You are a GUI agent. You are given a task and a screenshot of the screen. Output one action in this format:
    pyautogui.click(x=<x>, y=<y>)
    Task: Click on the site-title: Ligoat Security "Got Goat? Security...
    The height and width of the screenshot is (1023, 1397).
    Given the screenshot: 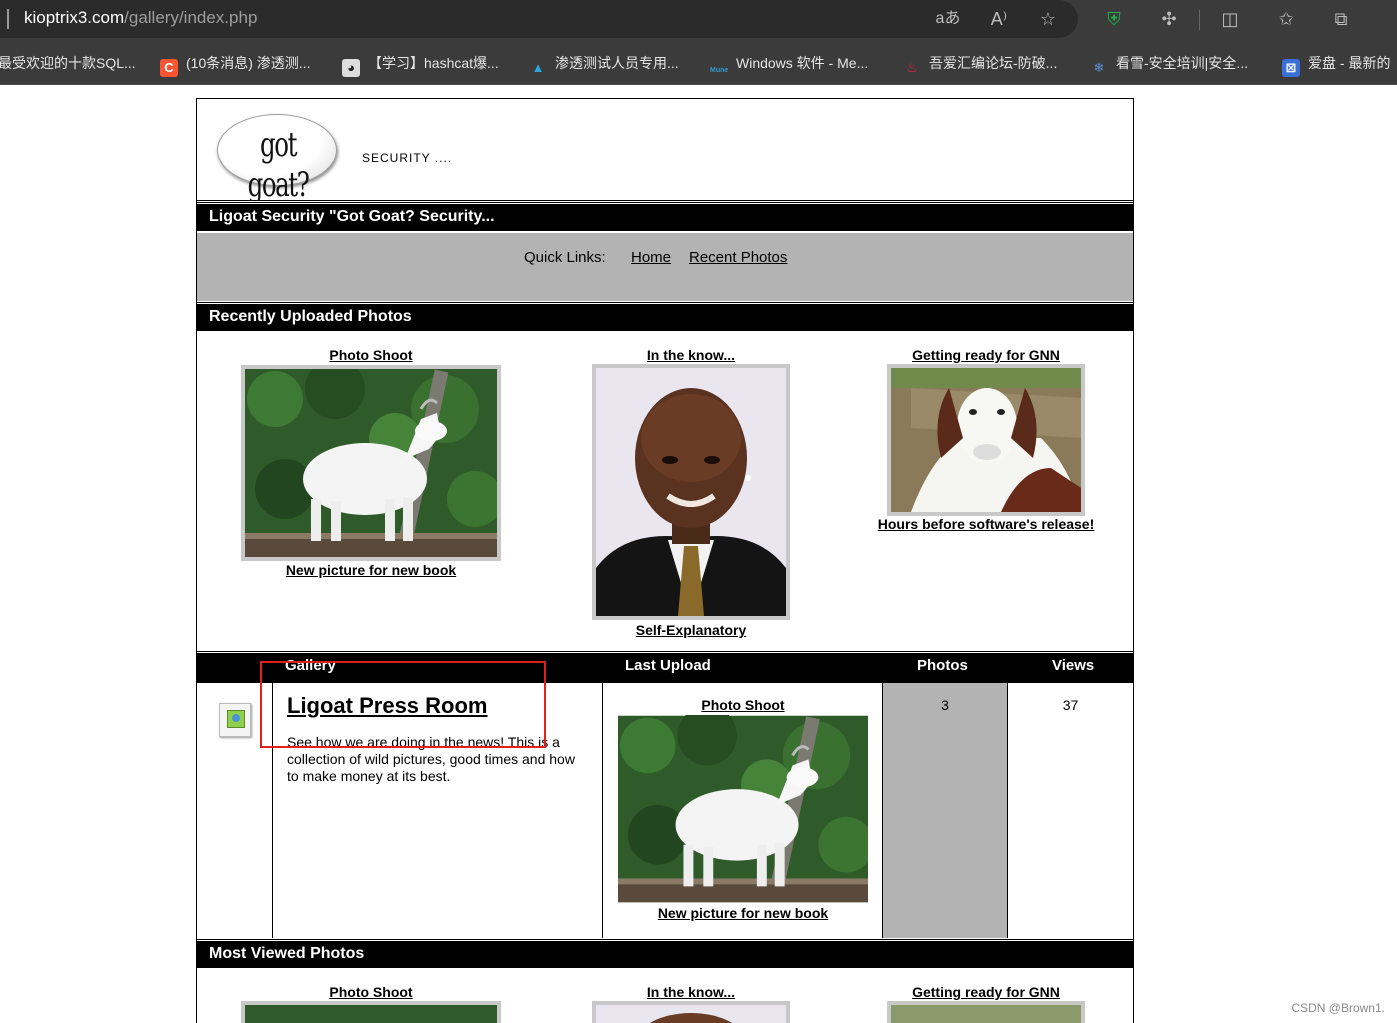 What is the action you would take?
    pyautogui.click(x=352, y=216)
    